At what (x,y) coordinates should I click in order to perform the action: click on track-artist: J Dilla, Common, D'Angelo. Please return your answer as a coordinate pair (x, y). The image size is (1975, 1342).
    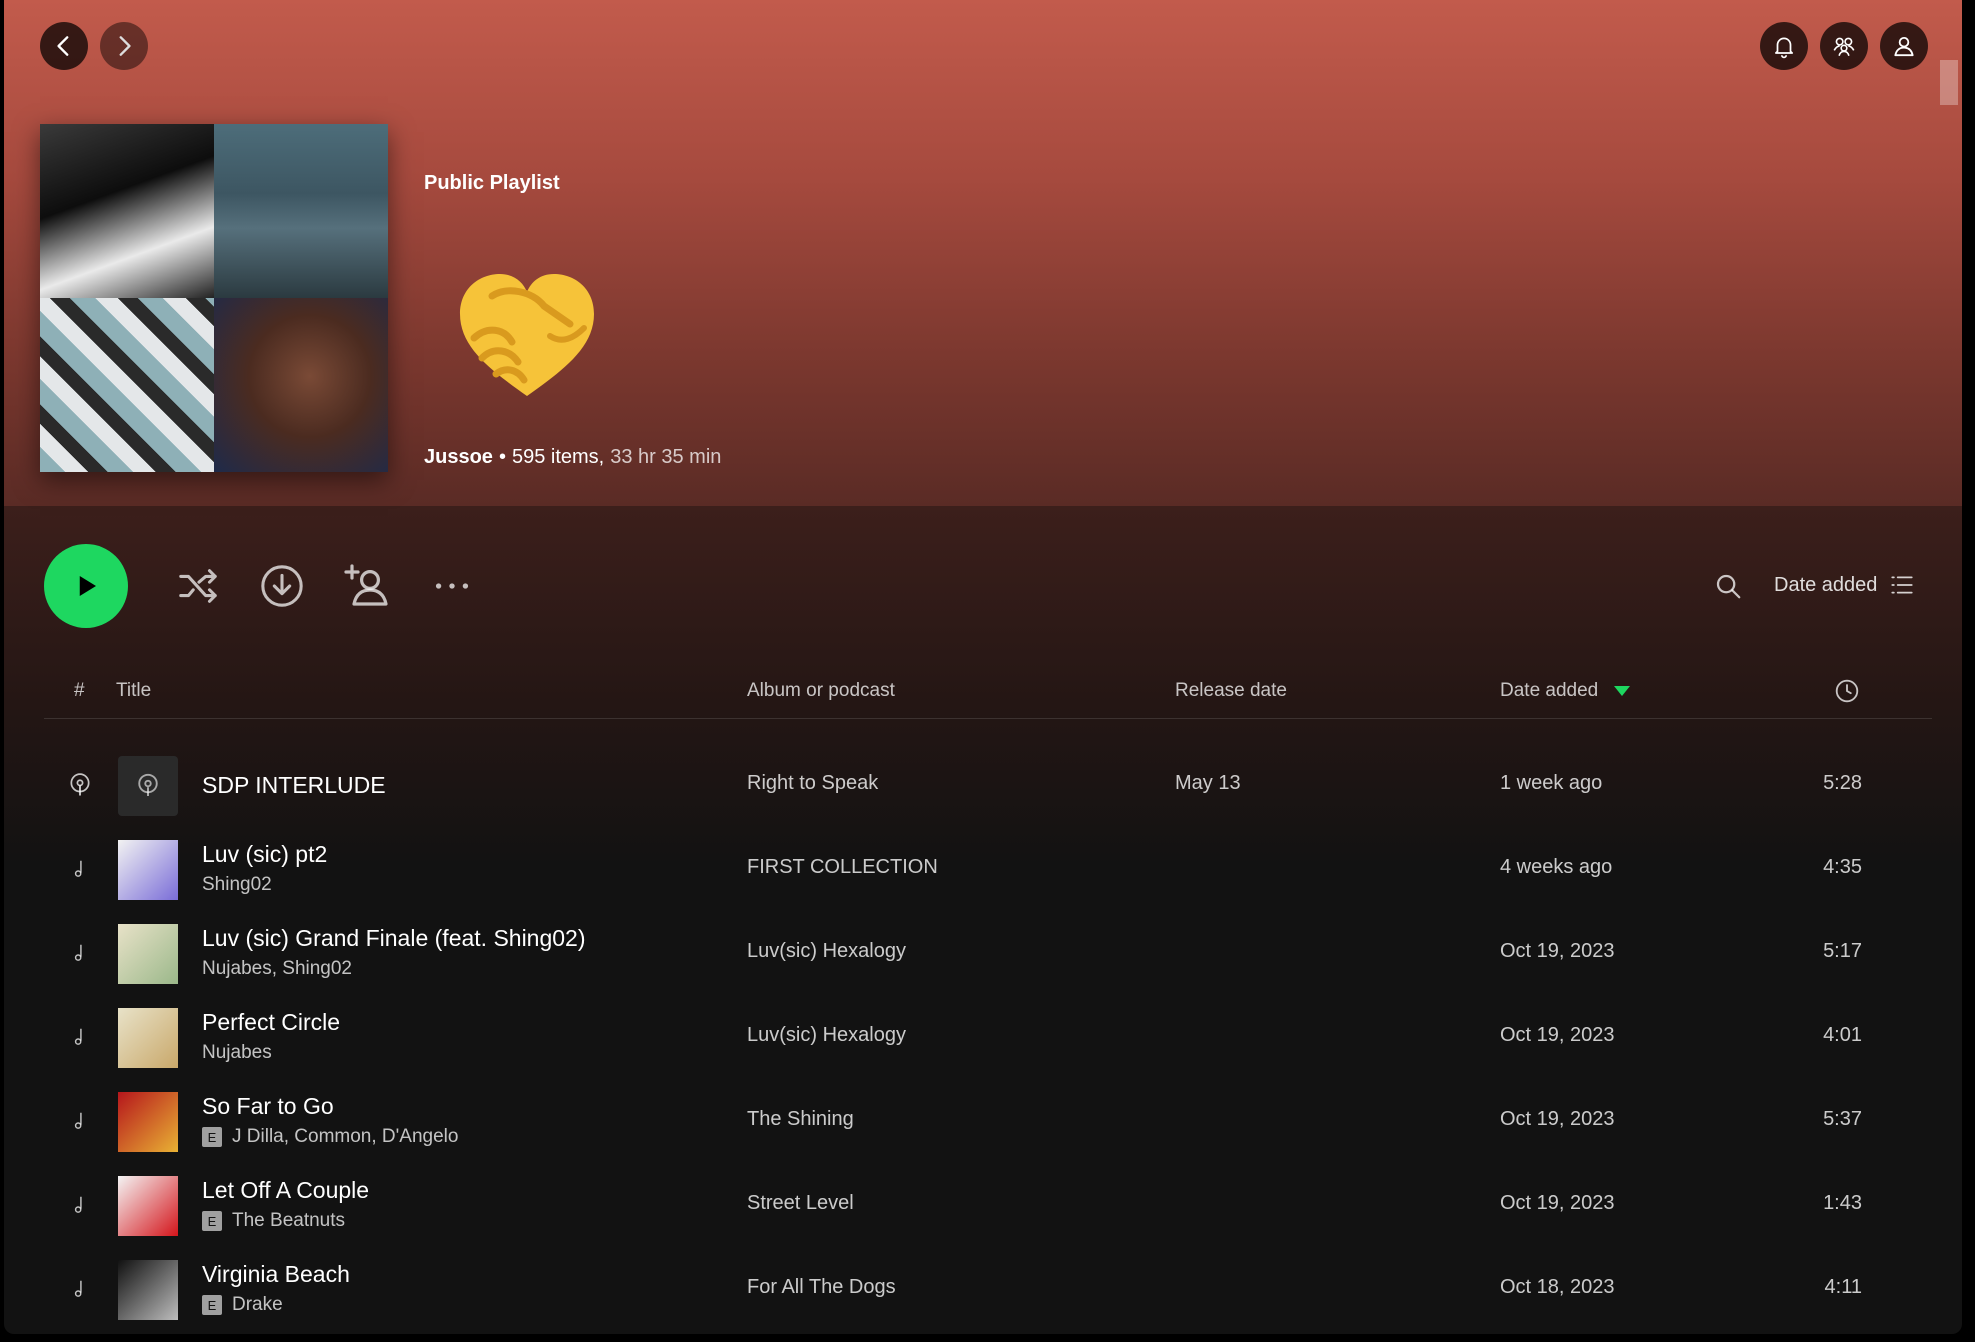
    Looking at the image, I should click on (345, 1137).